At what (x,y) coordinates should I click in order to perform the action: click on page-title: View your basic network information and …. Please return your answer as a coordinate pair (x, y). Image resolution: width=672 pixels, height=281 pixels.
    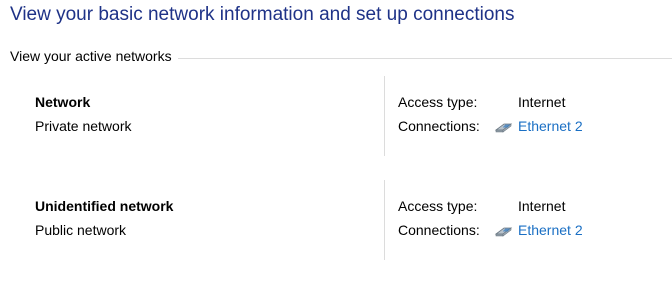
    Looking at the image, I should click on (262, 14).